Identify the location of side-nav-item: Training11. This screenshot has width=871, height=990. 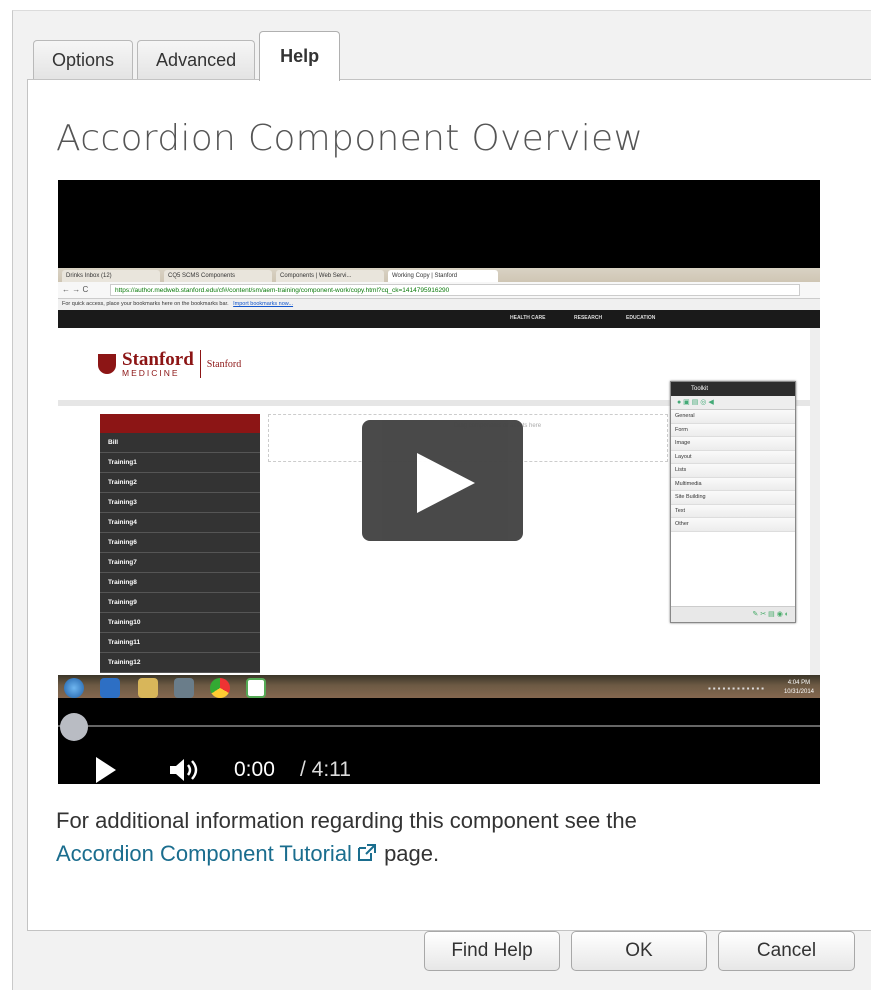
(180, 643).